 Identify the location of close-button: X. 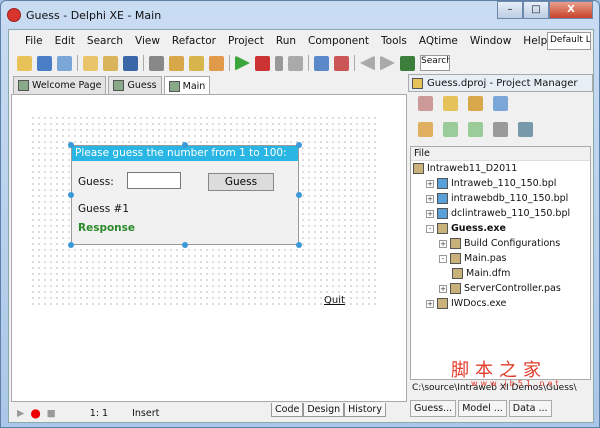
(571, 10).